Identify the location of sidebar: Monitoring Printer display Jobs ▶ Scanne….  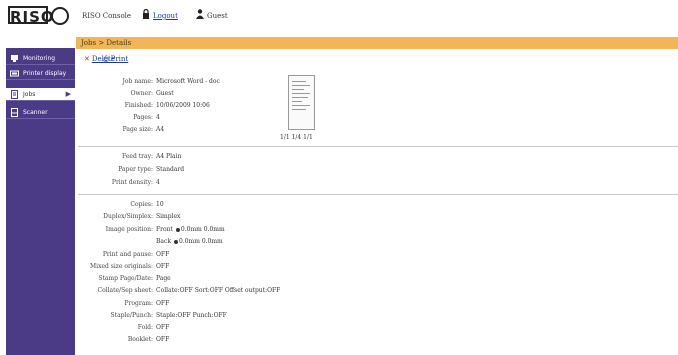
(40, 201).